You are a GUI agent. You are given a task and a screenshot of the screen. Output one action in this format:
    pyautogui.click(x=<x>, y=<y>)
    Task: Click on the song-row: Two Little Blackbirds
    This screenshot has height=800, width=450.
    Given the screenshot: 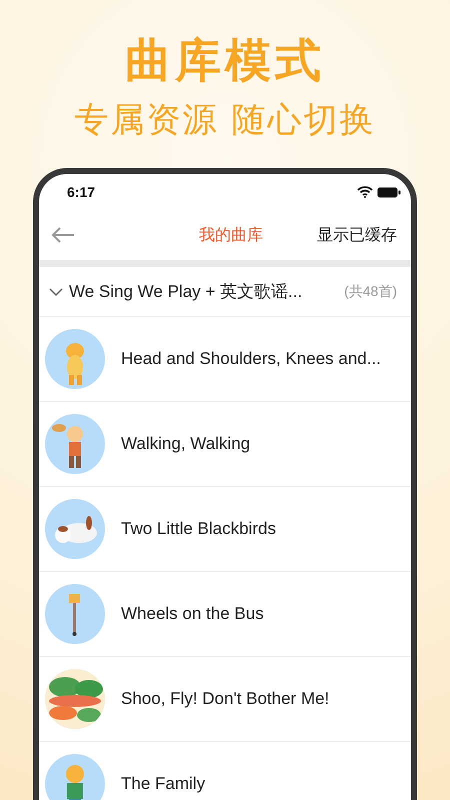 What is the action you would take?
    pyautogui.click(x=225, y=529)
    